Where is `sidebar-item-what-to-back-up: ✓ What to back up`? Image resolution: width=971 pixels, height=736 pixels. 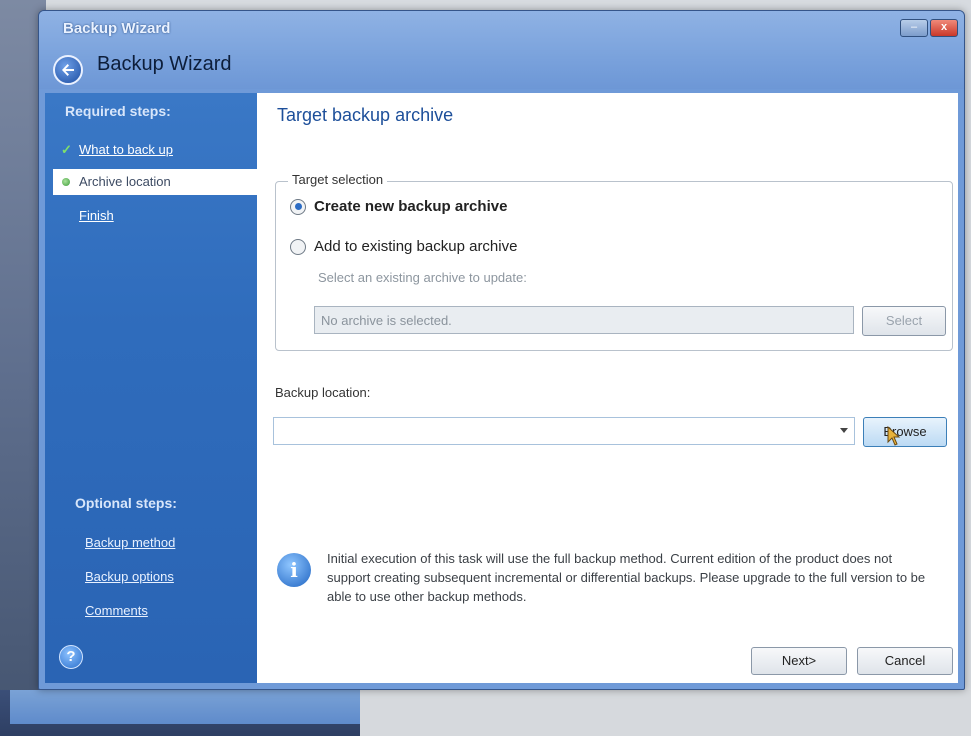
sidebar-item-what-to-back-up: ✓ What to back up is located at coordinates (155, 150).